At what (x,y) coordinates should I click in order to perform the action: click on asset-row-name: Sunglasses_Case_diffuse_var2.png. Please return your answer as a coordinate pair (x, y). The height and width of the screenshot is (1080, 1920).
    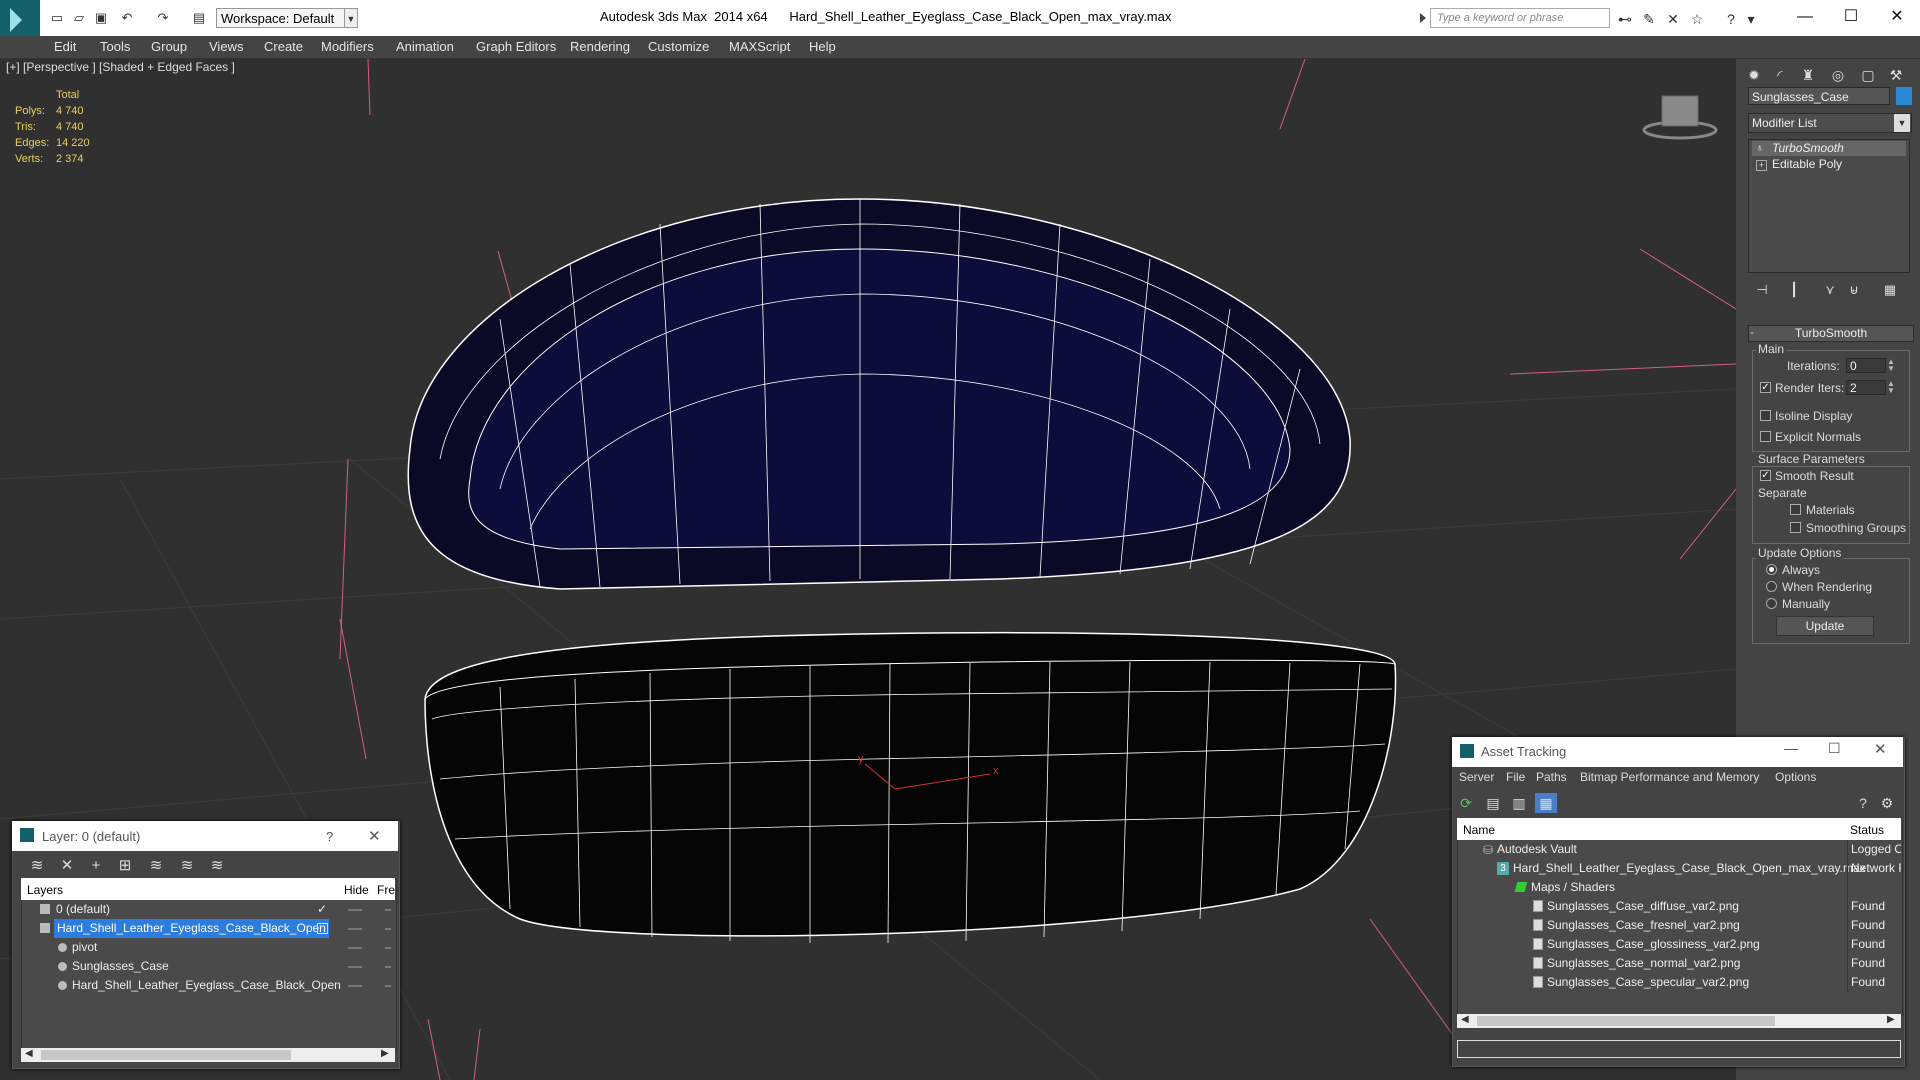
    Looking at the image, I should click on (1643, 906).